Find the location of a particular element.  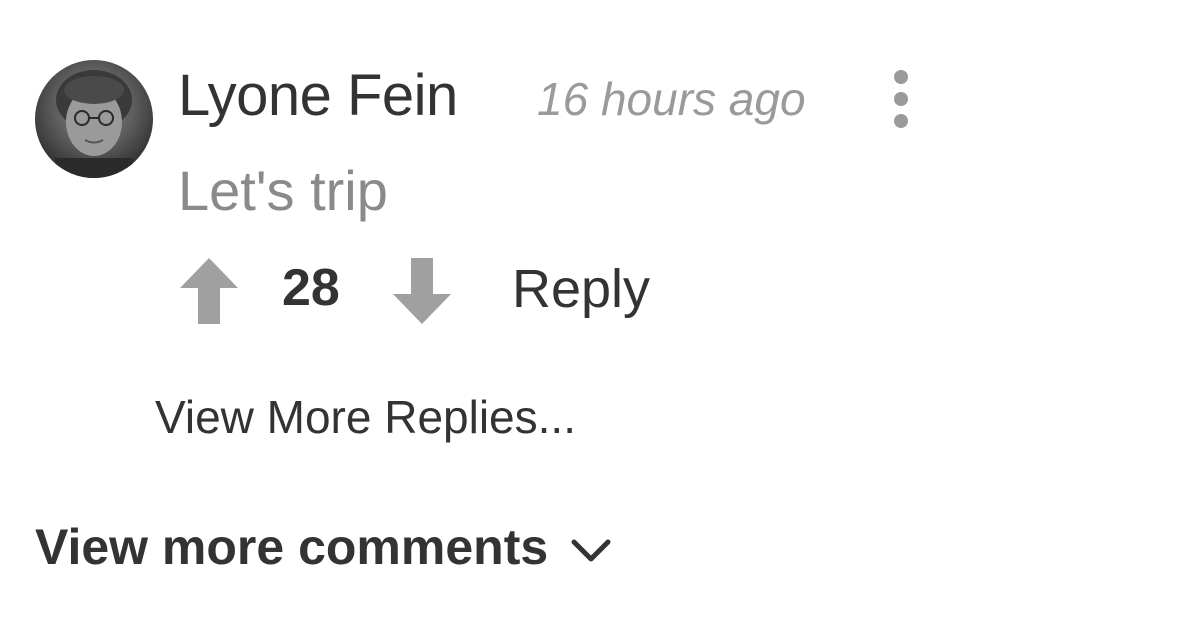

reply-button: Reply is located at coordinates (581, 289).